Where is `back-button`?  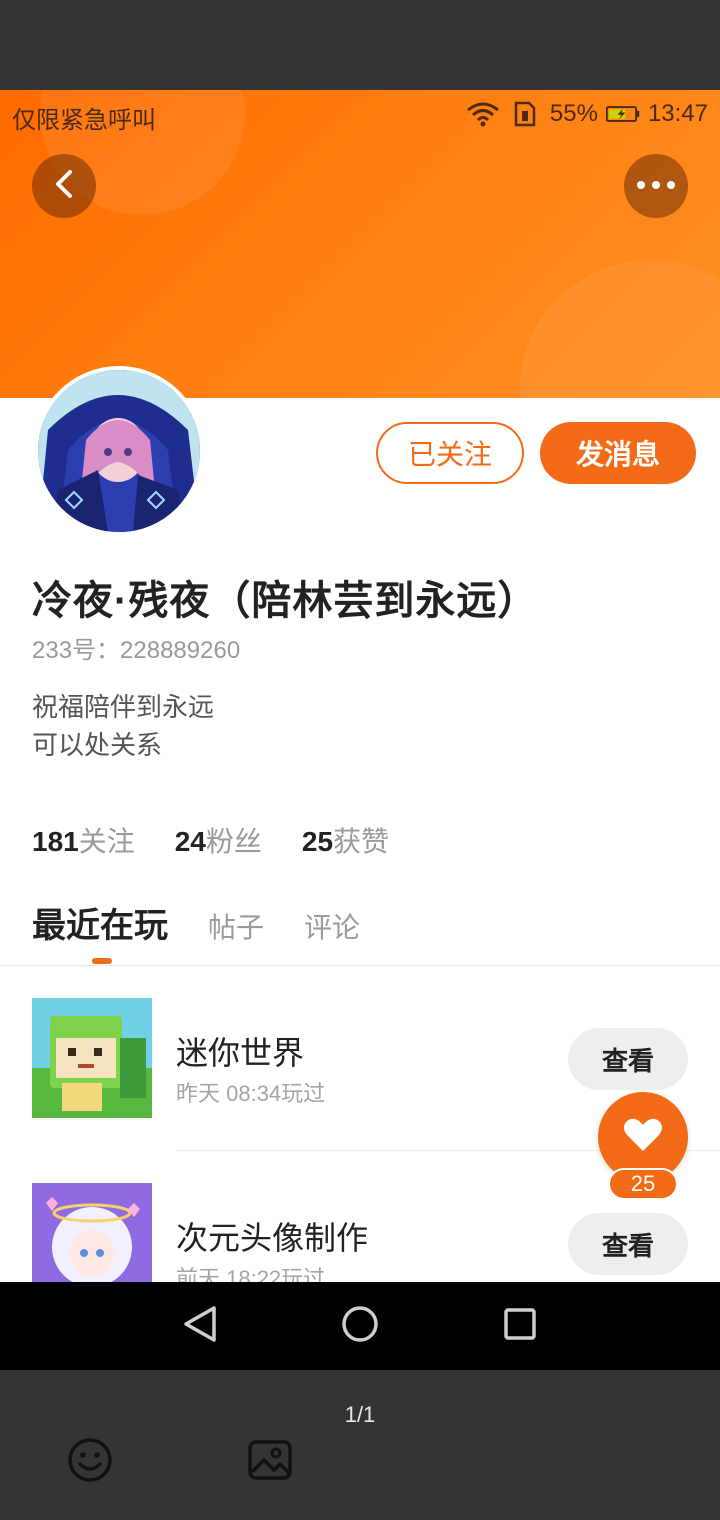
back-button is located at coordinates (64, 186).